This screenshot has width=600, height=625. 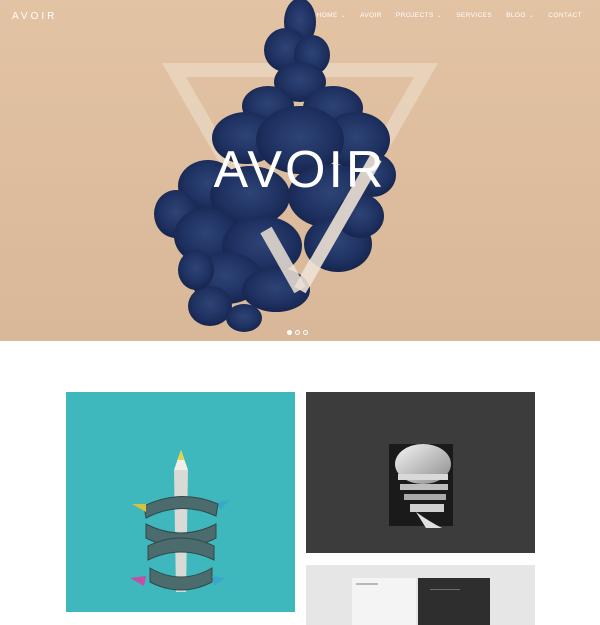 What do you see at coordinates (421, 601) in the screenshot?
I see `print-layout-image` at bounding box center [421, 601].